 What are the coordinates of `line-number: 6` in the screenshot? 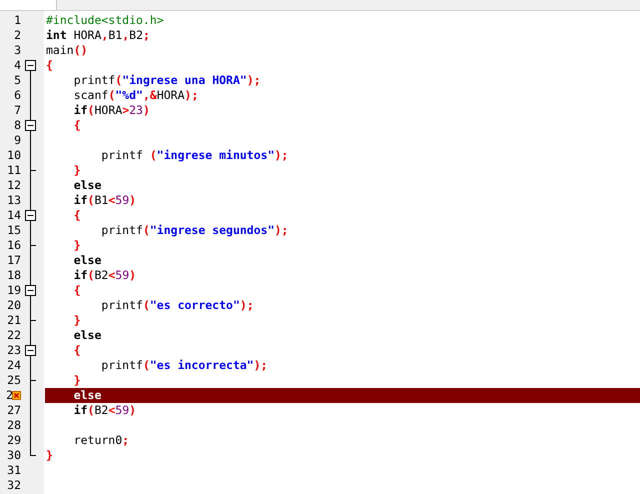 It's located at (17, 95).